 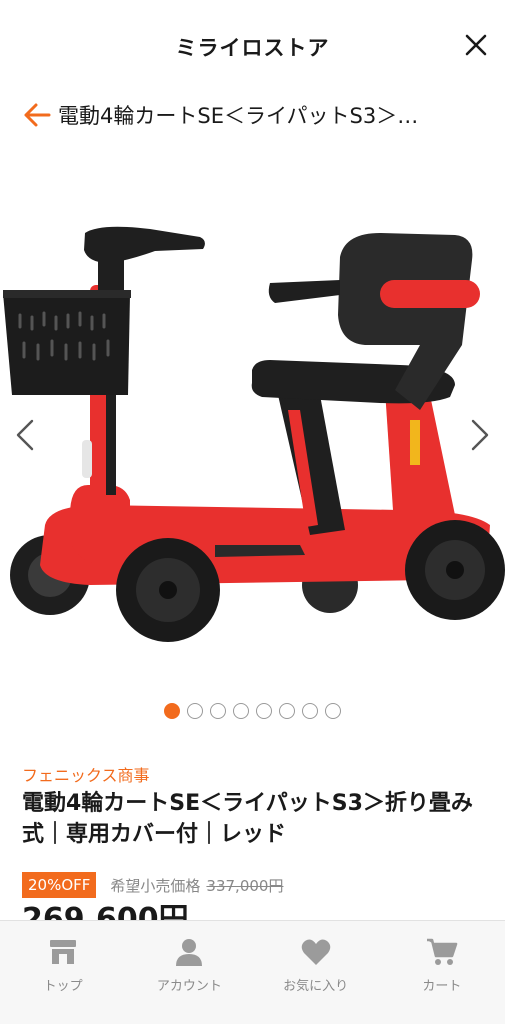 What do you see at coordinates (105, 911) in the screenshot?
I see `sale-price: 269,600円` at bounding box center [105, 911].